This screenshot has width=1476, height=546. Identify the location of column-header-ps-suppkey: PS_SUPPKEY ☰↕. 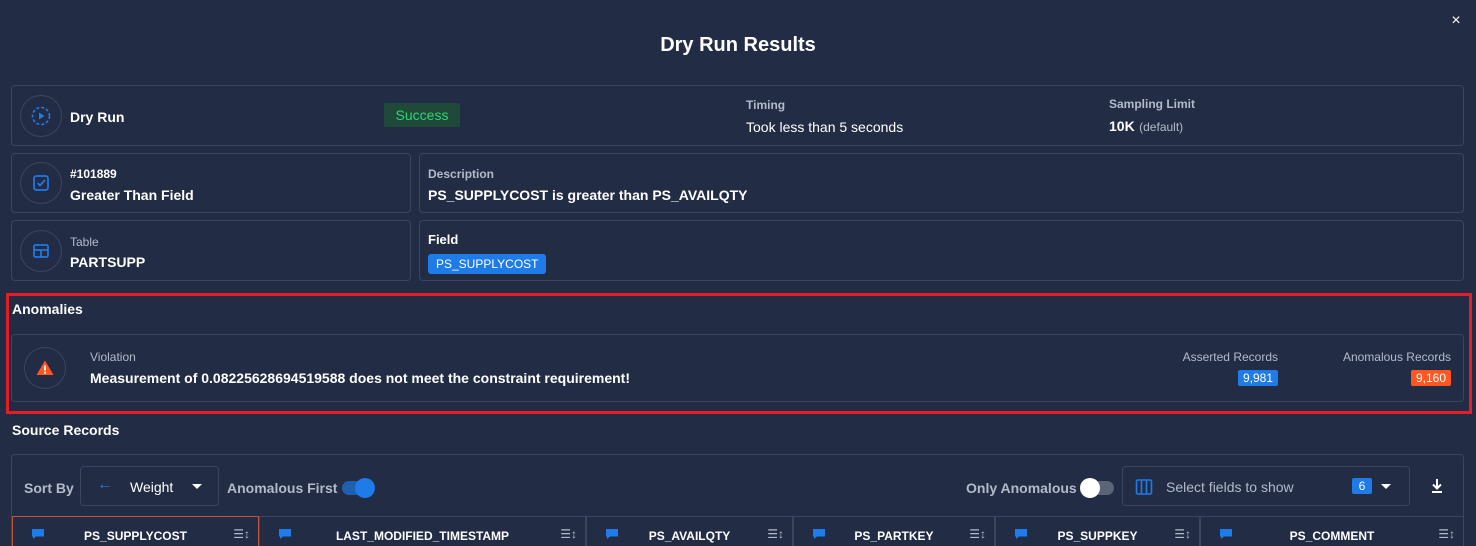
(1097, 531).